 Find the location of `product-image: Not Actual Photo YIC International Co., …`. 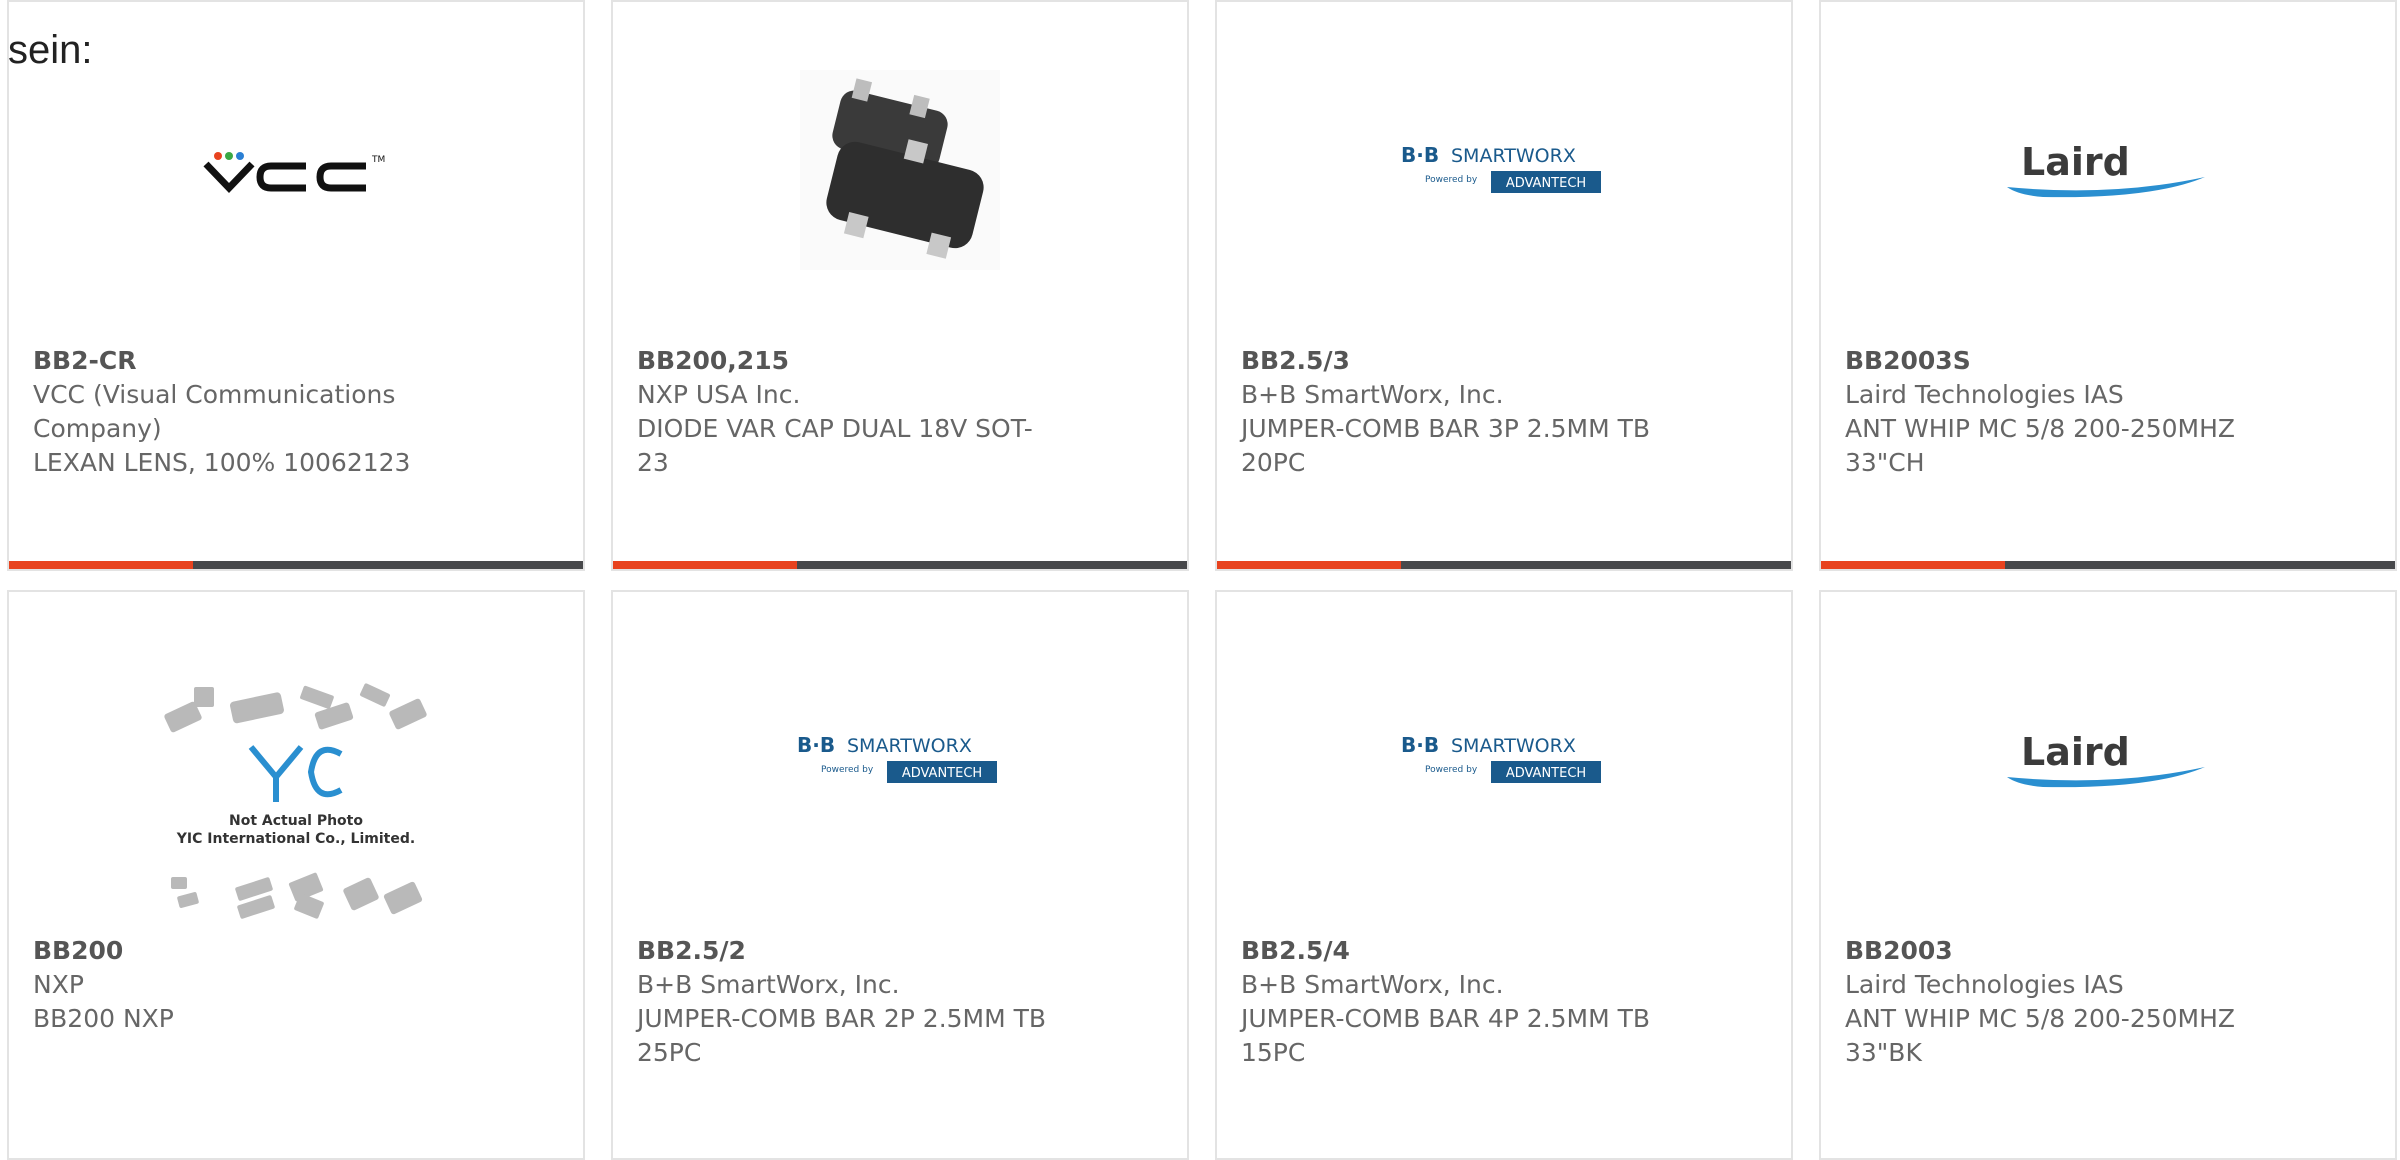

product-image: Not Actual Photo YIC International Co., … is located at coordinates (296, 802).